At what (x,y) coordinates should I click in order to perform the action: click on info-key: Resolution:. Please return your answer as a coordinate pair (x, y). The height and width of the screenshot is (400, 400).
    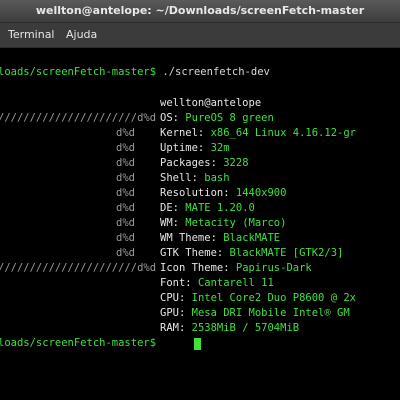
    Looking at the image, I should click on (195, 193).